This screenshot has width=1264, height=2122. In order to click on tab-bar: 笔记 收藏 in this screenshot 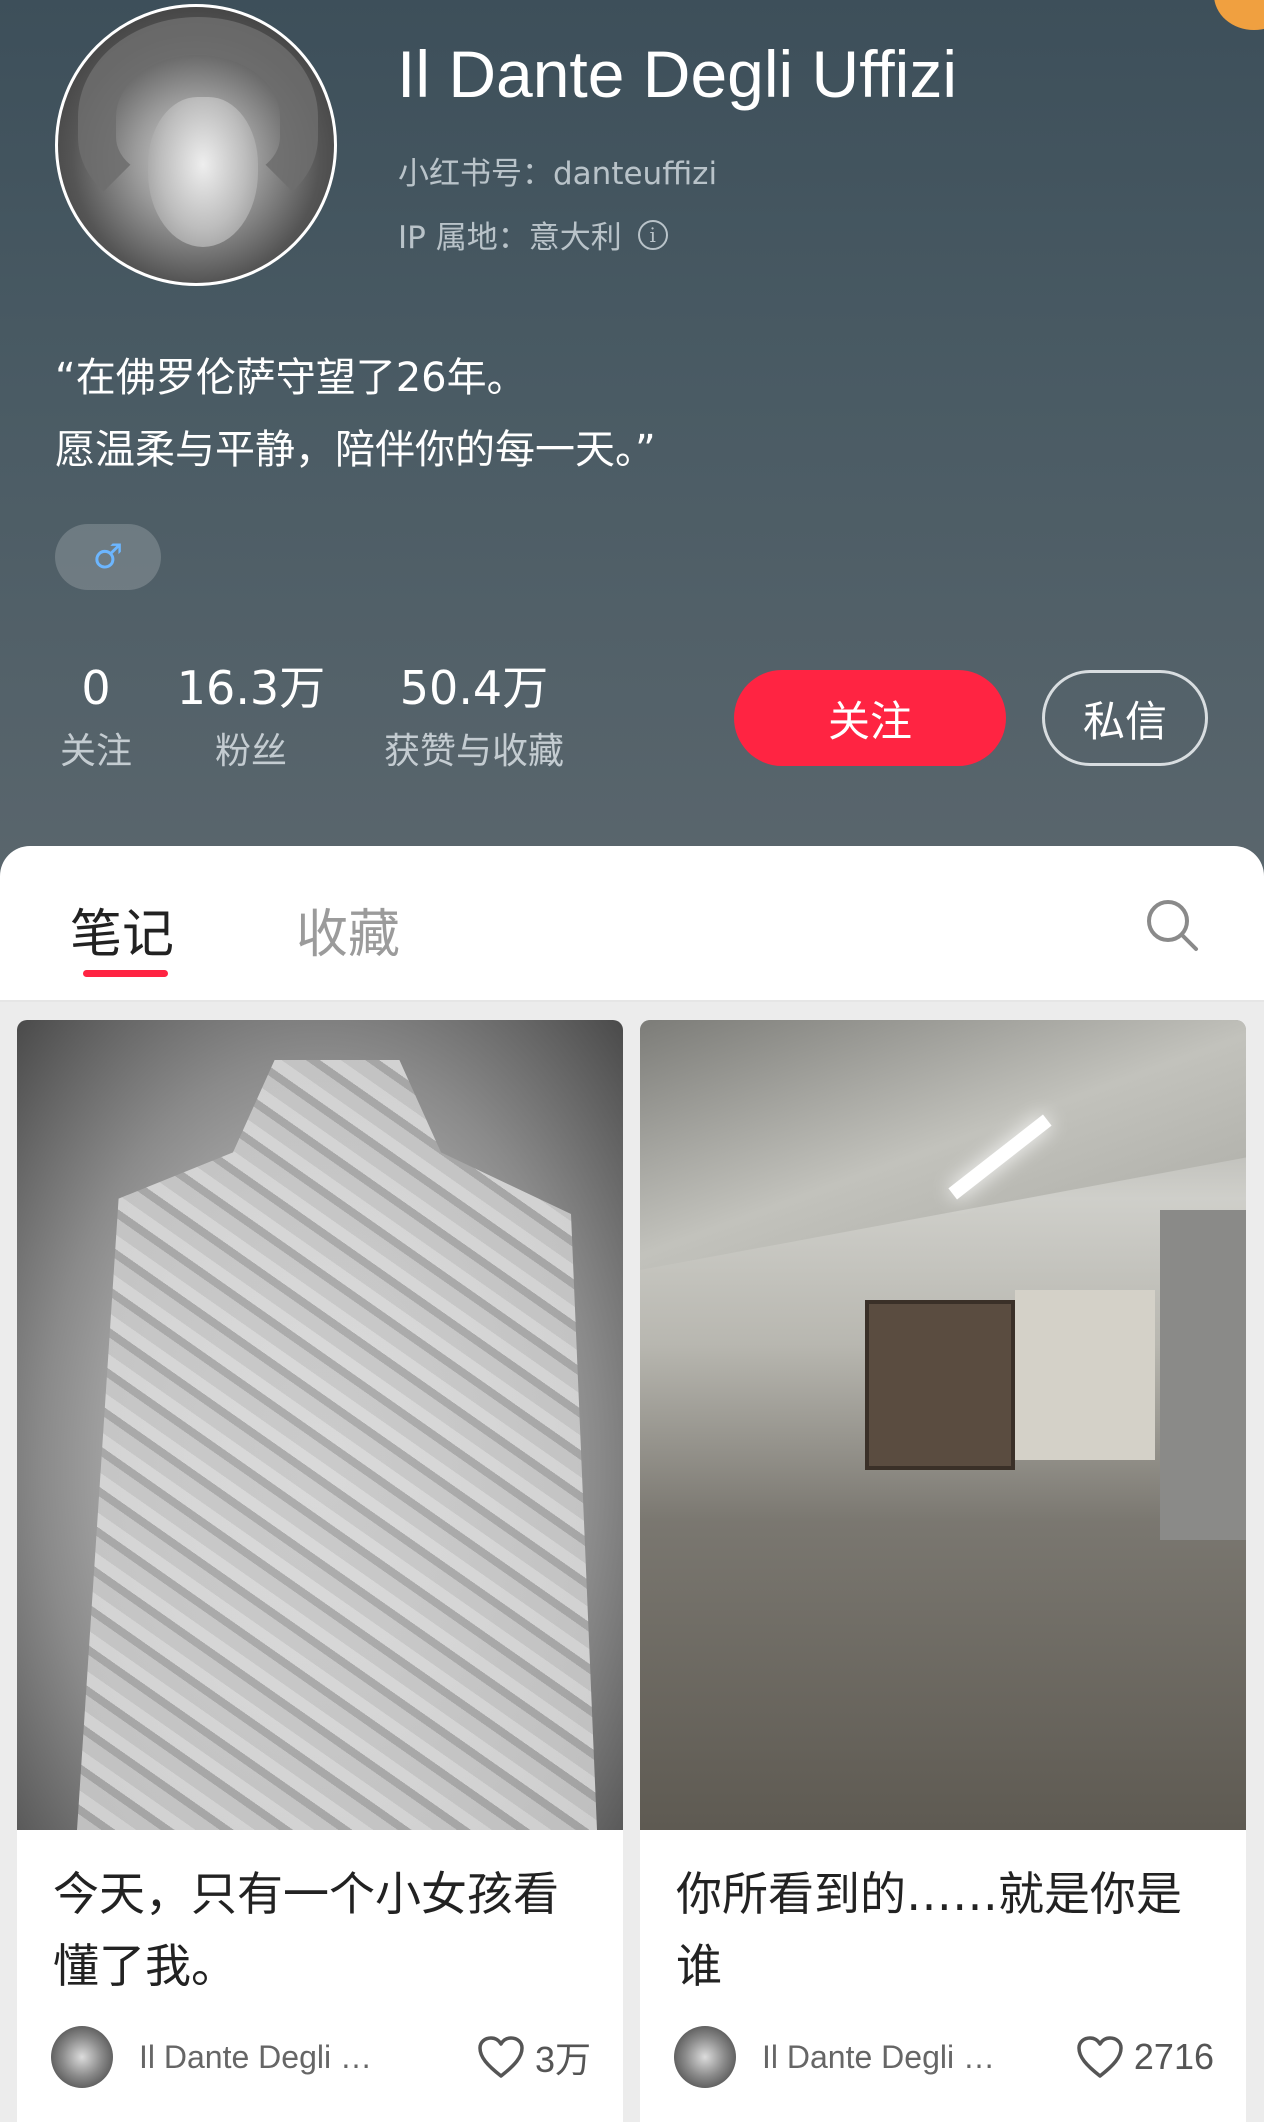, I will do `click(632, 924)`.